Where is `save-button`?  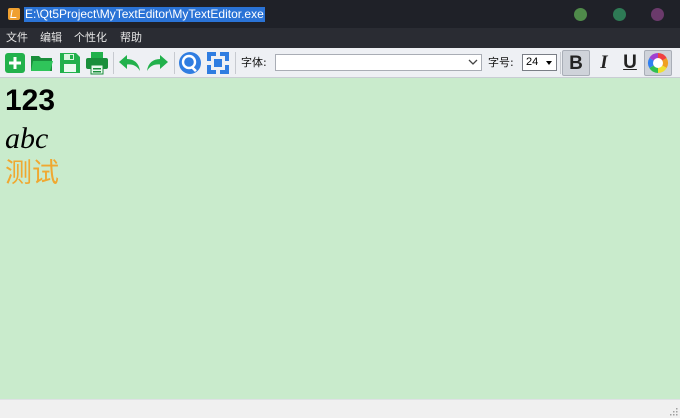
save-button is located at coordinates (70, 63).